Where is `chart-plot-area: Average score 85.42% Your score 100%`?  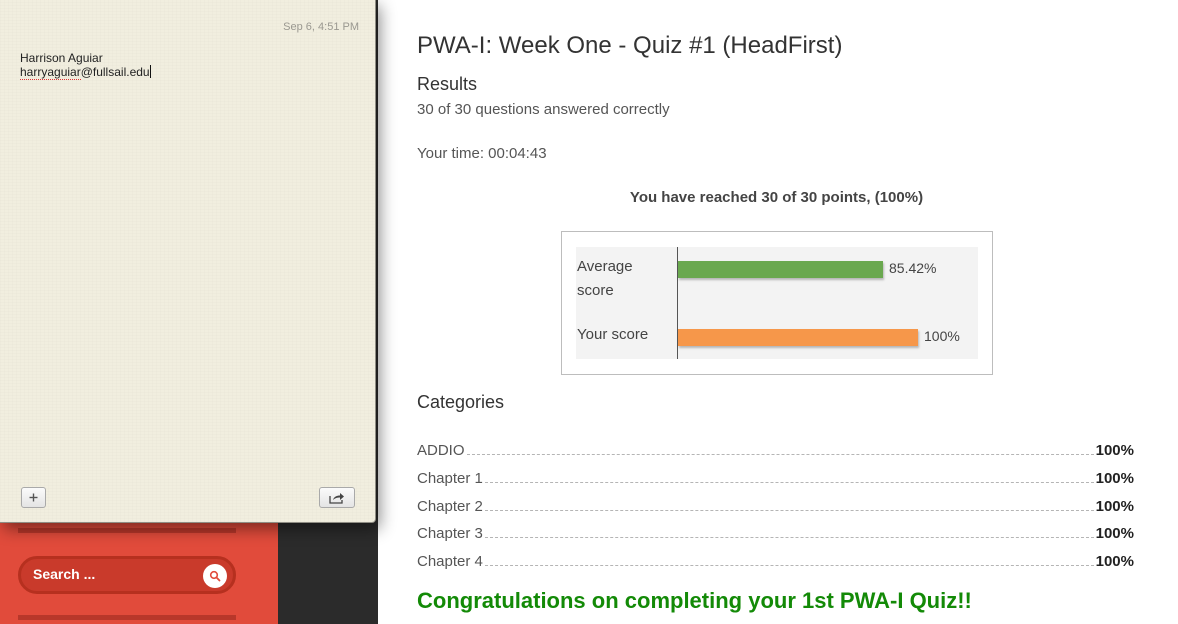
chart-plot-area: Average score 85.42% Your score 100% is located at coordinates (777, 303).